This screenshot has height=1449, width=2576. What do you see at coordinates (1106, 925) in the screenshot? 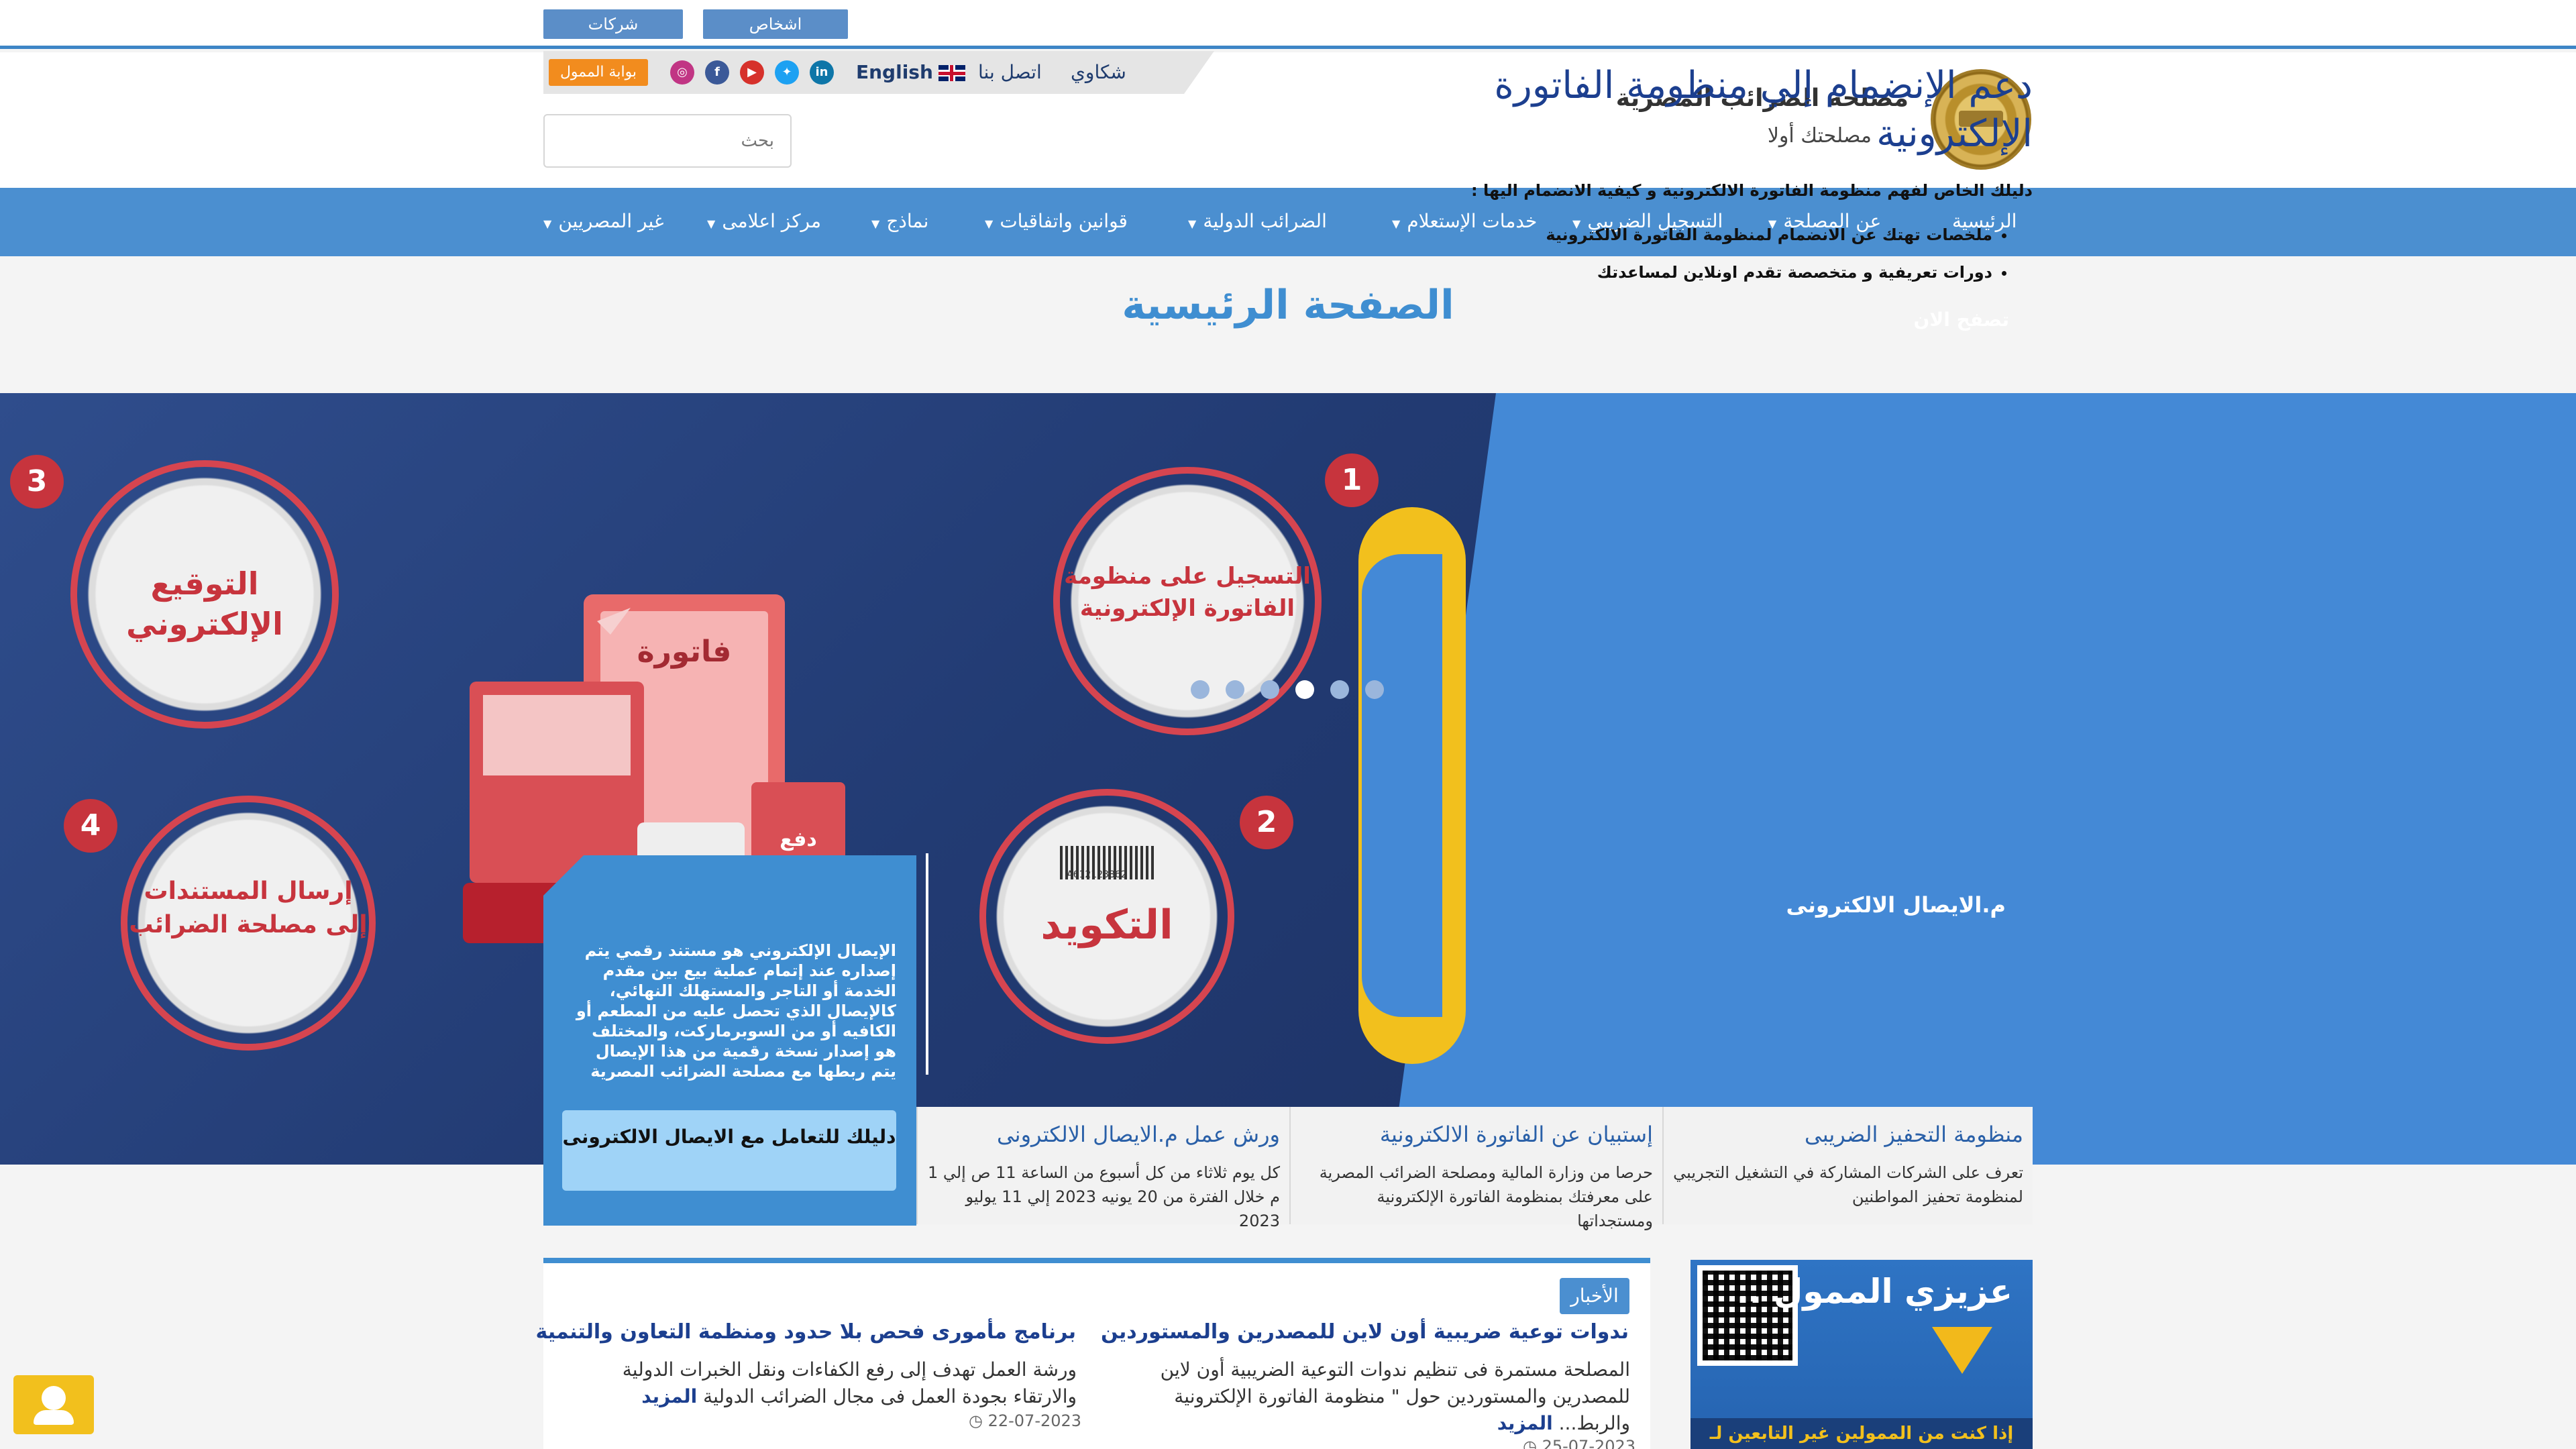
I see `step-coding-label: التكويد` at bounding box center [1106, 925].